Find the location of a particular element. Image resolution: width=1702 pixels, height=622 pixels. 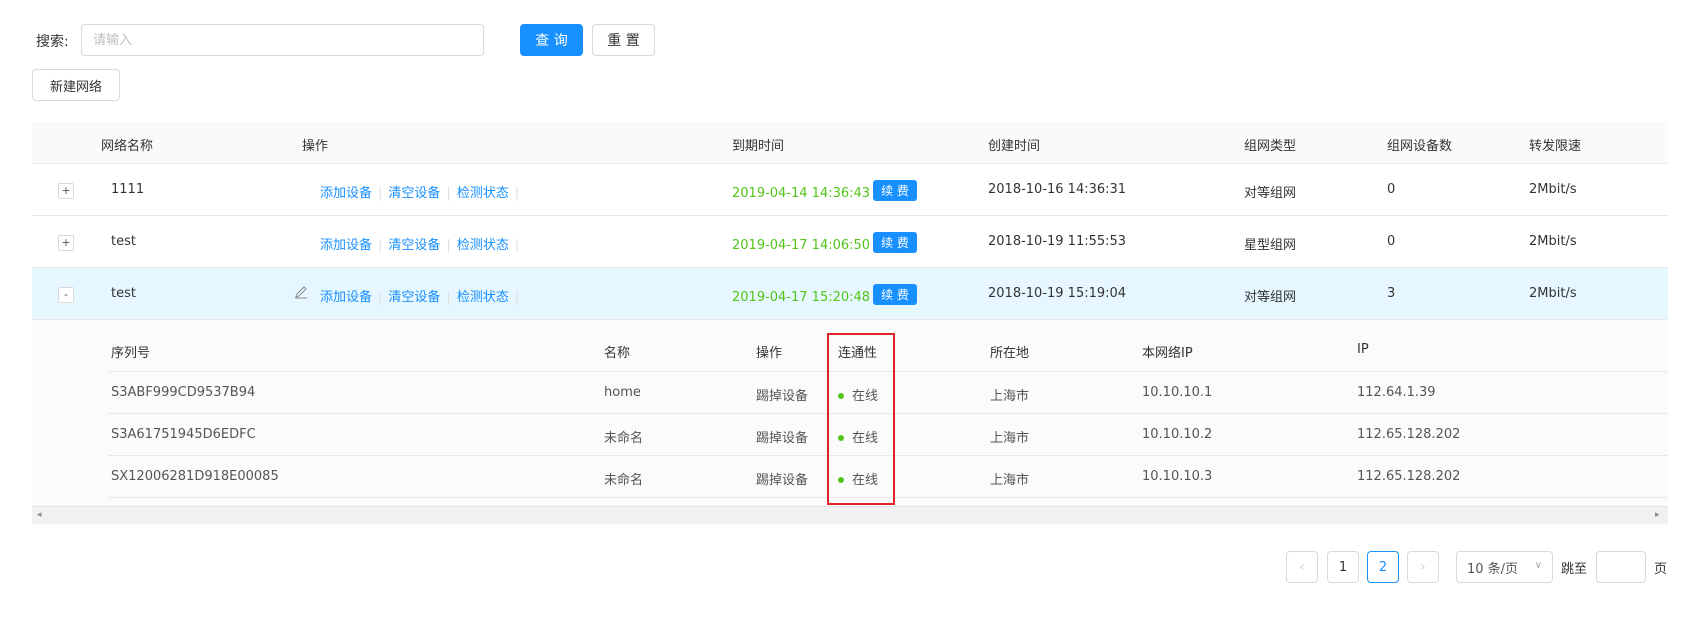

scroll-left-icon: ◂ is located at coordinates (41, 515).